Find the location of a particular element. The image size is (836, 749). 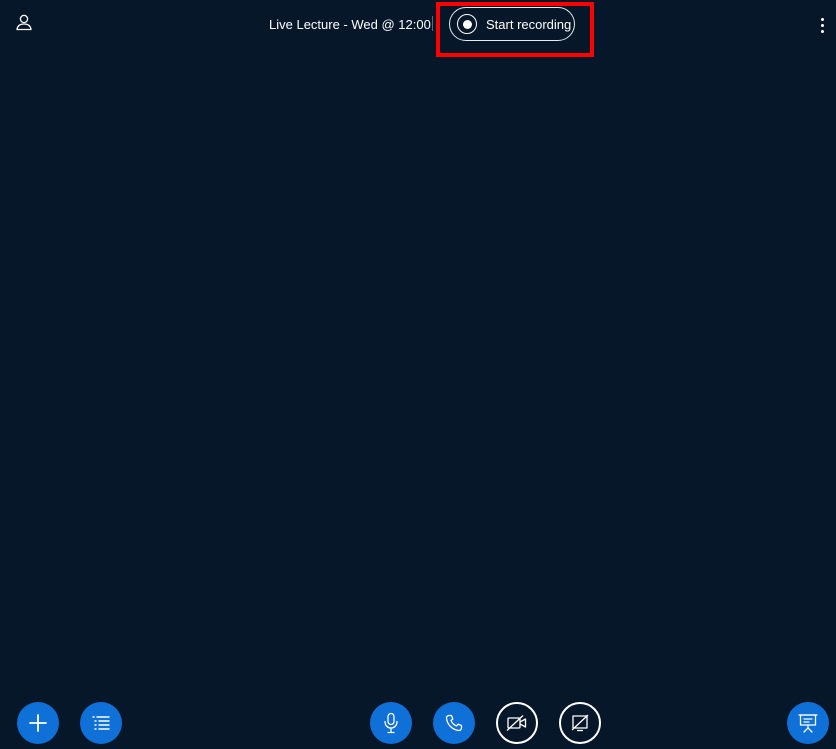

presentation-button is located at coordinates (808, 723).